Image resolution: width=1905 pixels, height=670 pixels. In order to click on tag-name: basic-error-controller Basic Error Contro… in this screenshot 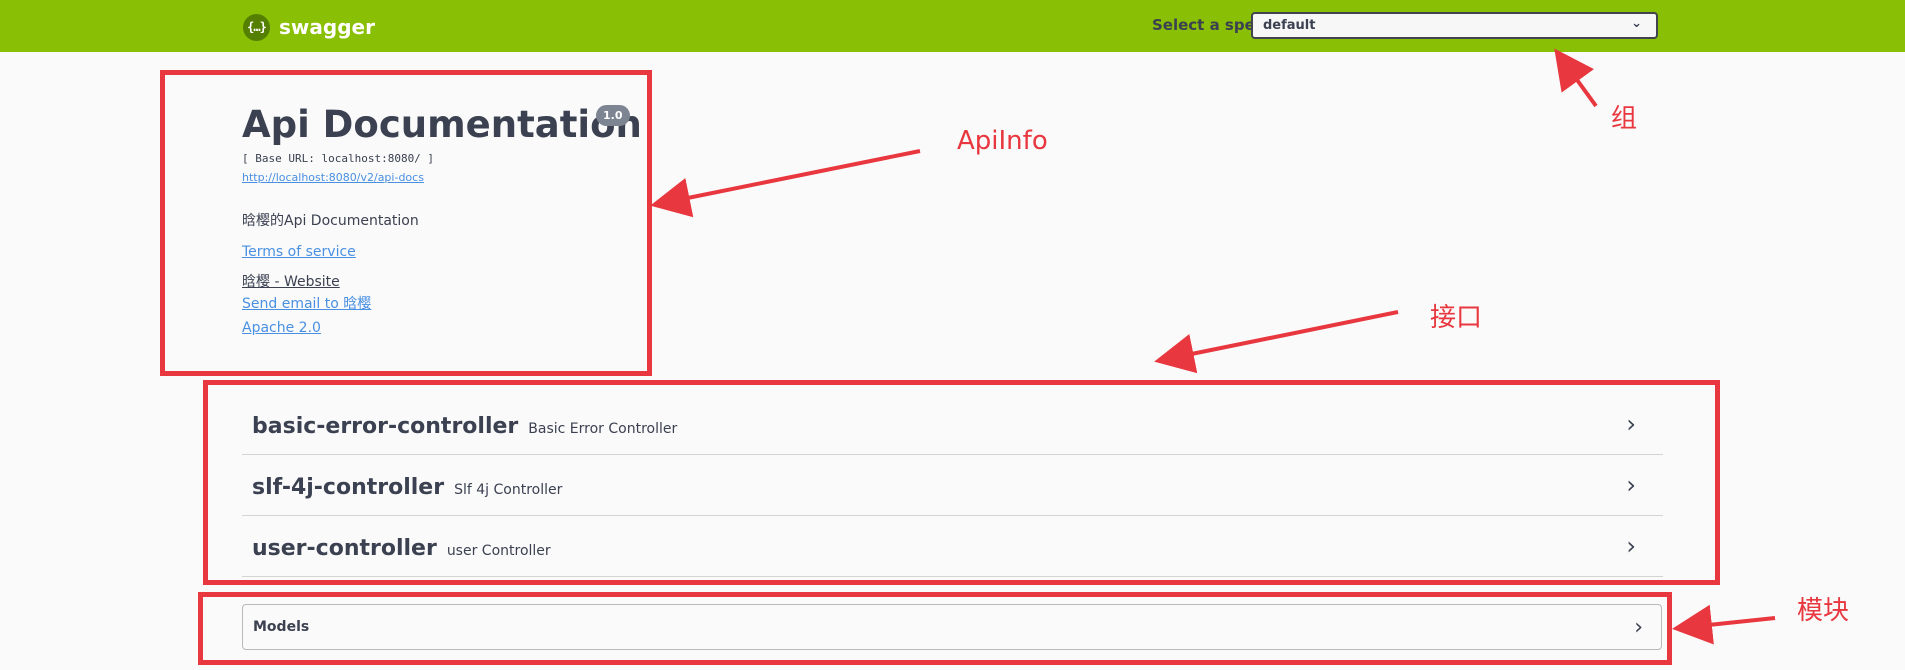, I will do `click(464, 426)`.